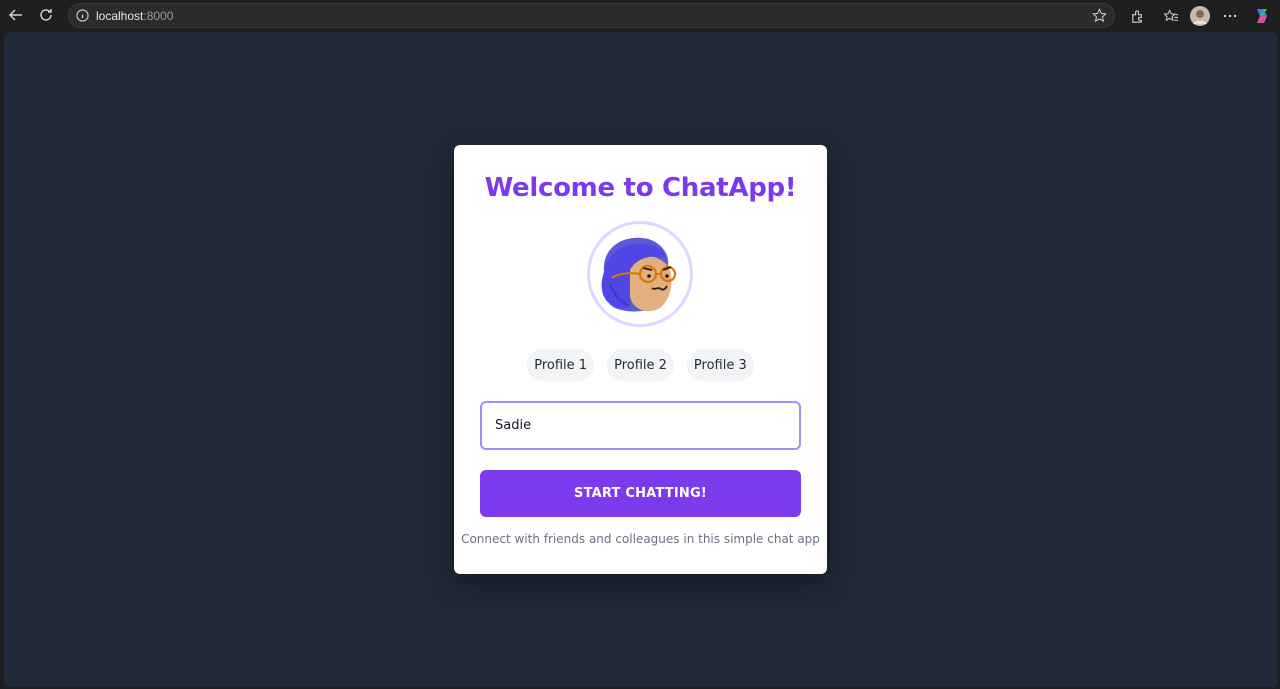 The width and height of the screenshot is (1280, 689). I want to click on favorite-star-icon, so click(1099, 18).